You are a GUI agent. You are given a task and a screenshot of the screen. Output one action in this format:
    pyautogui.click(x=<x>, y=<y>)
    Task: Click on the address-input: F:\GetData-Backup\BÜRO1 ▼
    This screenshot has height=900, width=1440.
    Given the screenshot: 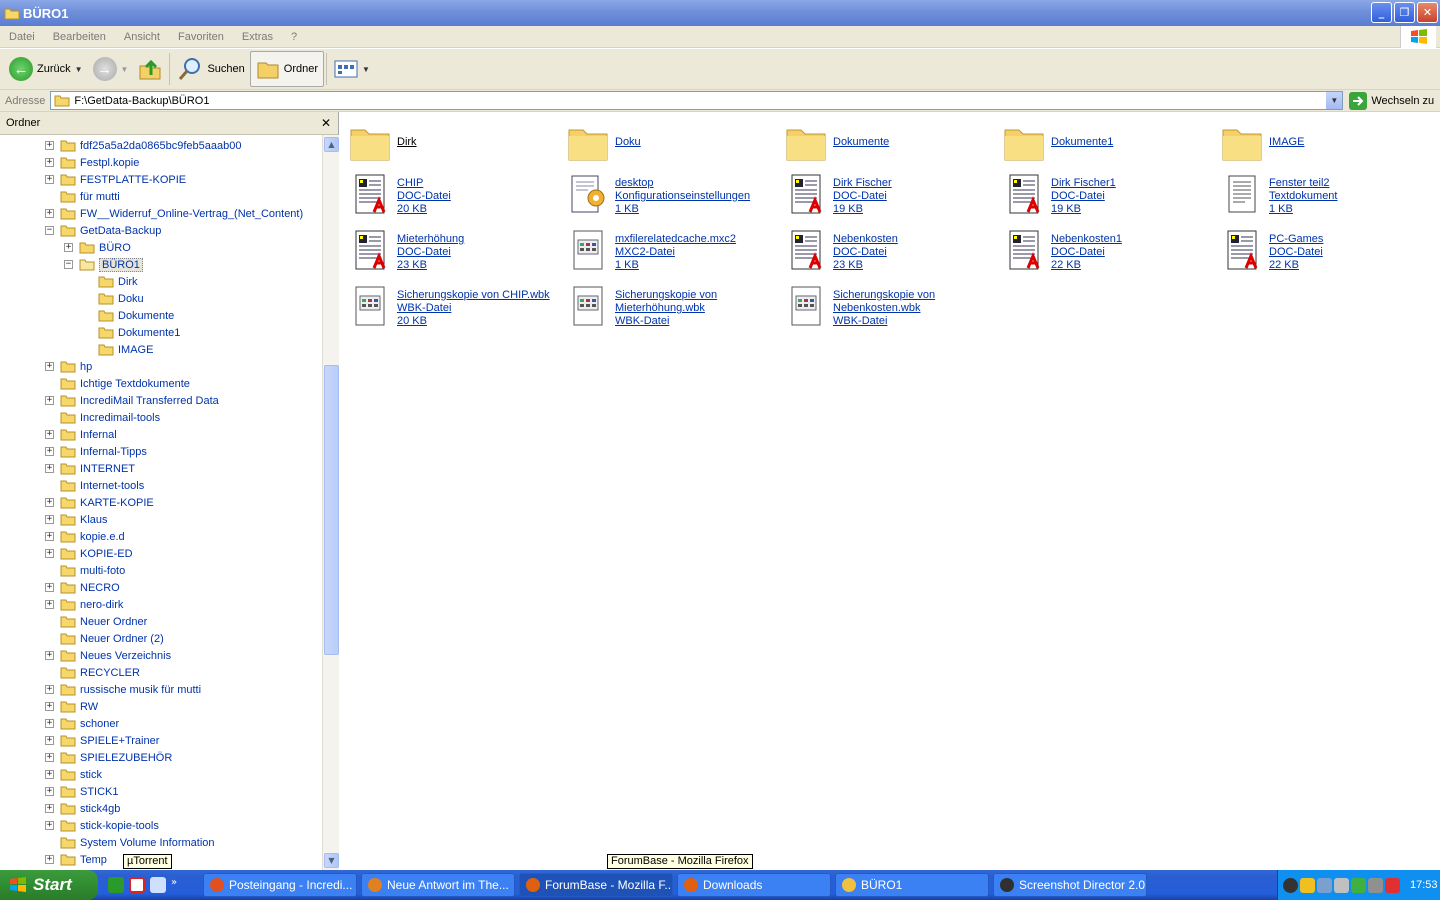 What is the action you would take?
    pyautogui.click(x=697, y=100)
    